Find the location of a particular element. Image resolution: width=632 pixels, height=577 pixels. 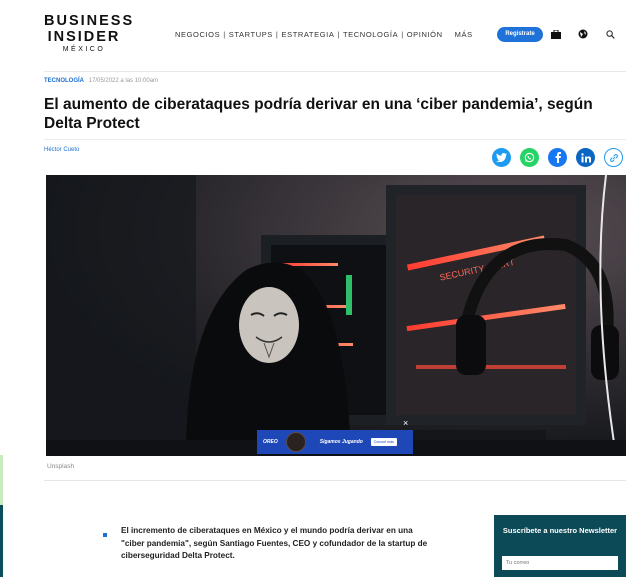

title-divider is located at coordinates (335, 139).